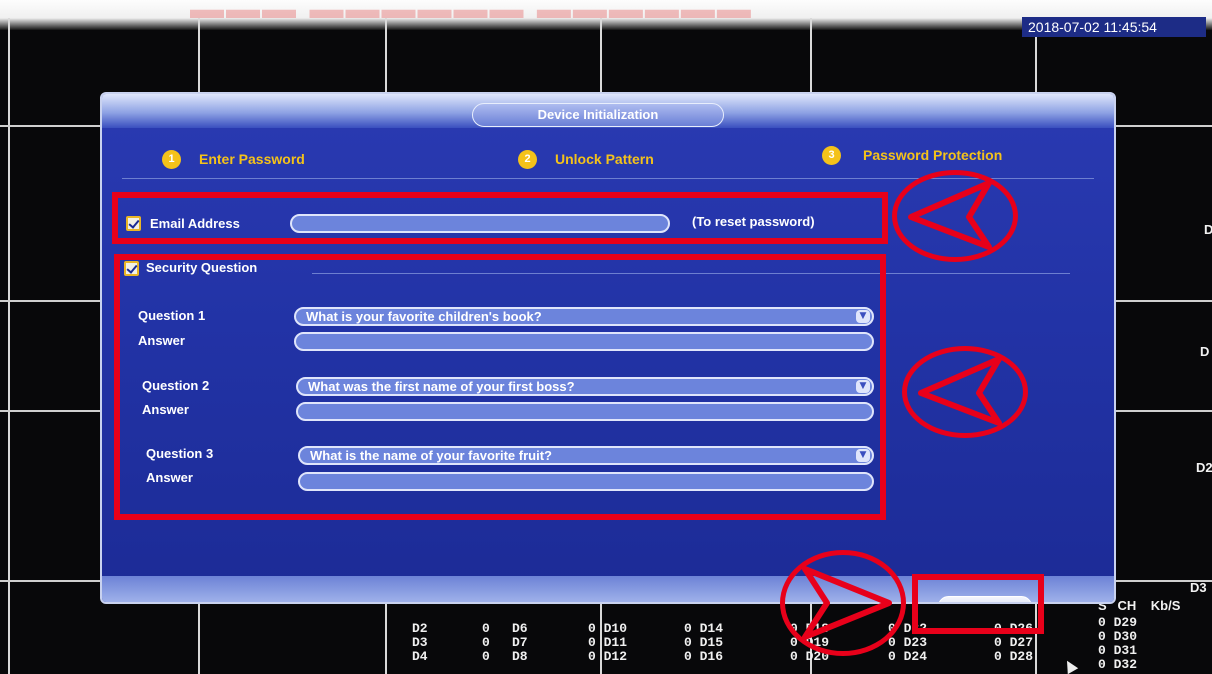 The height and width of the screenshot is (674, 1212). I want to click on channel-cell: 0 D24, so click(908, 656).